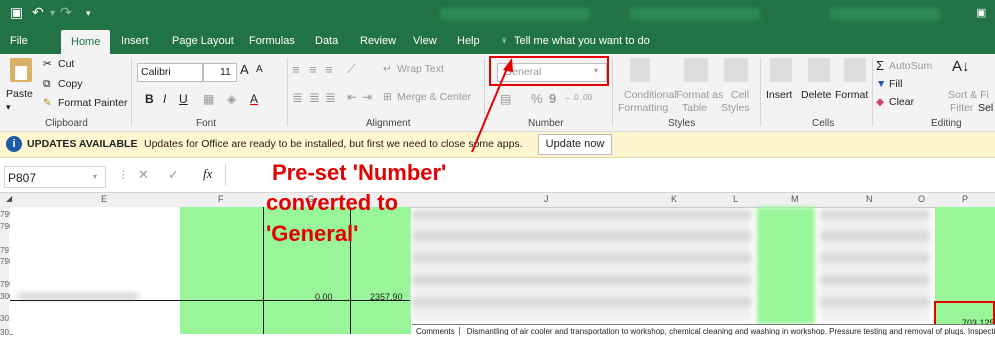 Image resolution: width=995 pixels, height=337 pixels. Describe the element at coordinates (851, 95) in the screenshot. I see `format-cells-button: Format` at that location.